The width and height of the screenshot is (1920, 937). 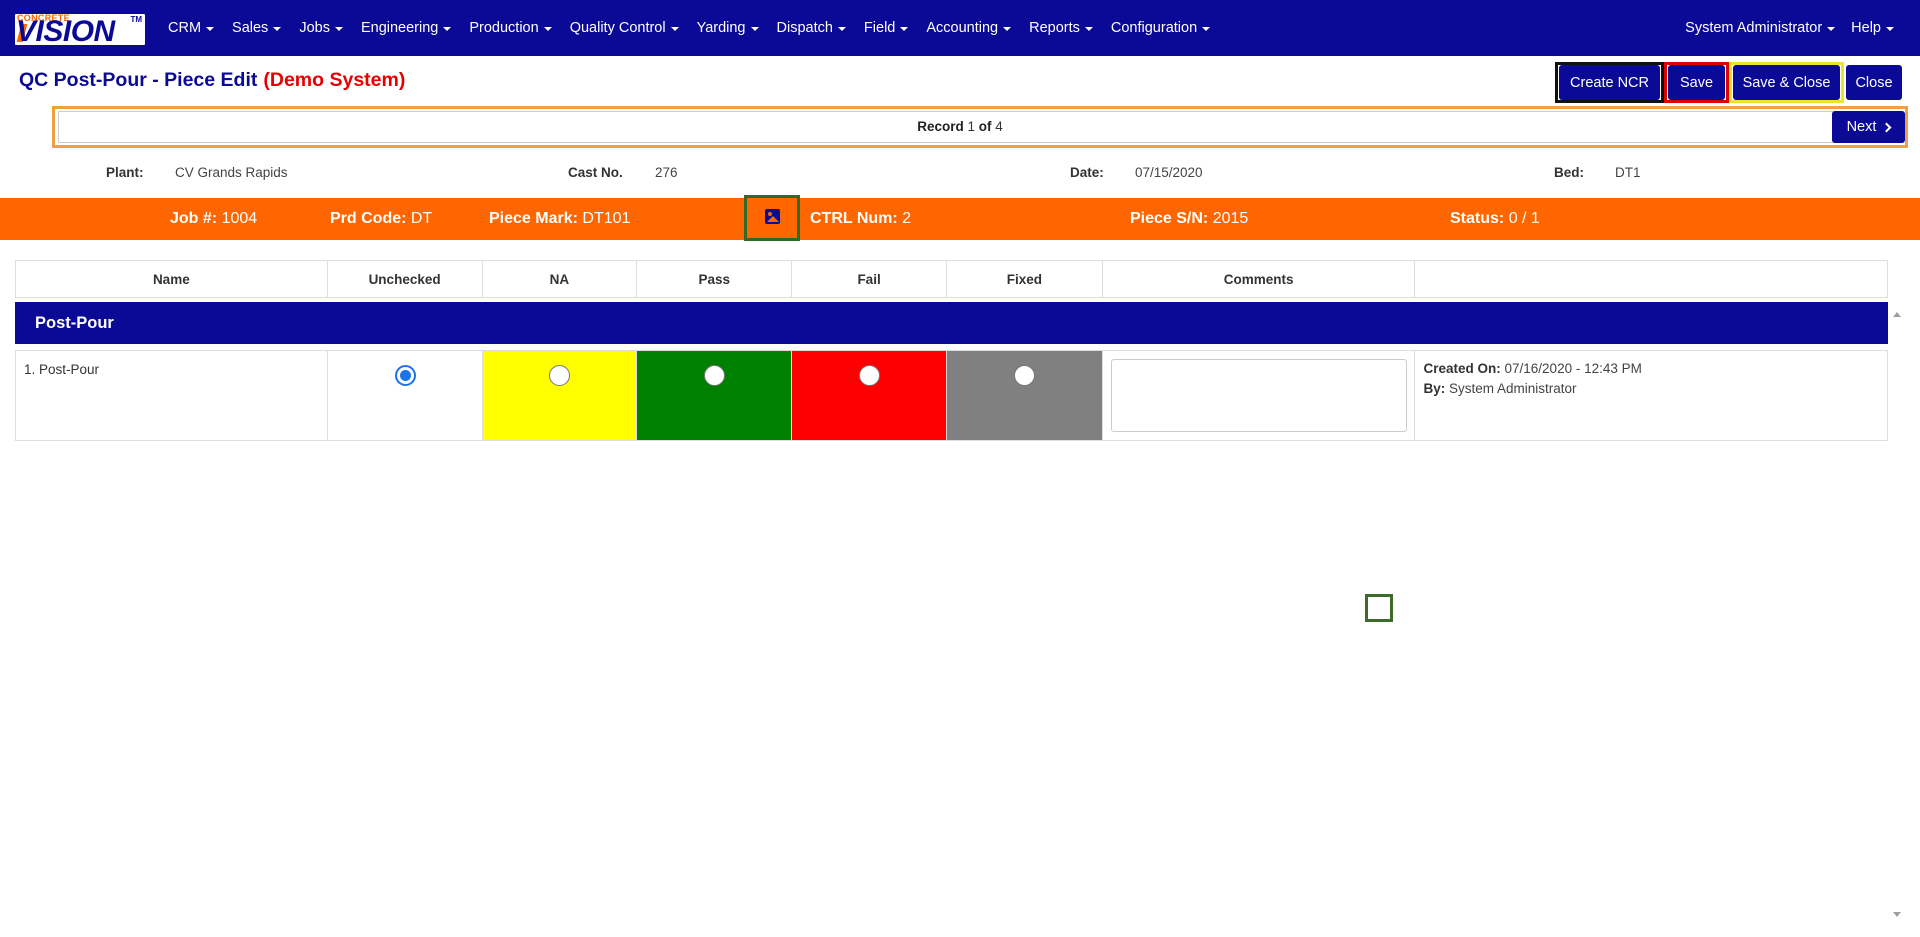 I want to click on radio-fixed, so click(x=1025, y=375).